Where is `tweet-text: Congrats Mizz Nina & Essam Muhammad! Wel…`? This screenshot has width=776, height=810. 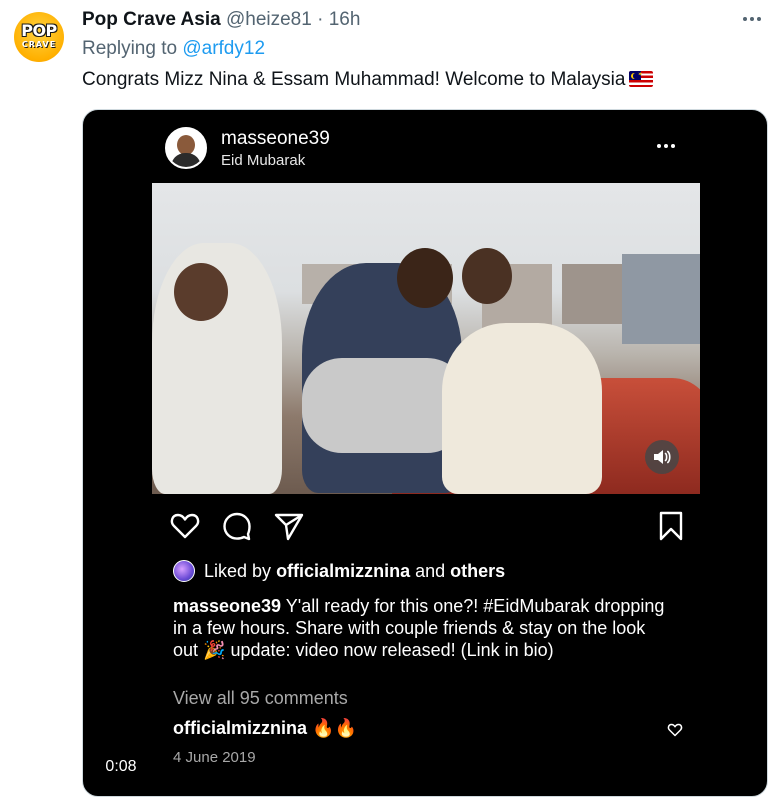
tweet-text: Congrats Mizz Nina & Essam Muhammad! Wel… is located at coordinates (368, 80).